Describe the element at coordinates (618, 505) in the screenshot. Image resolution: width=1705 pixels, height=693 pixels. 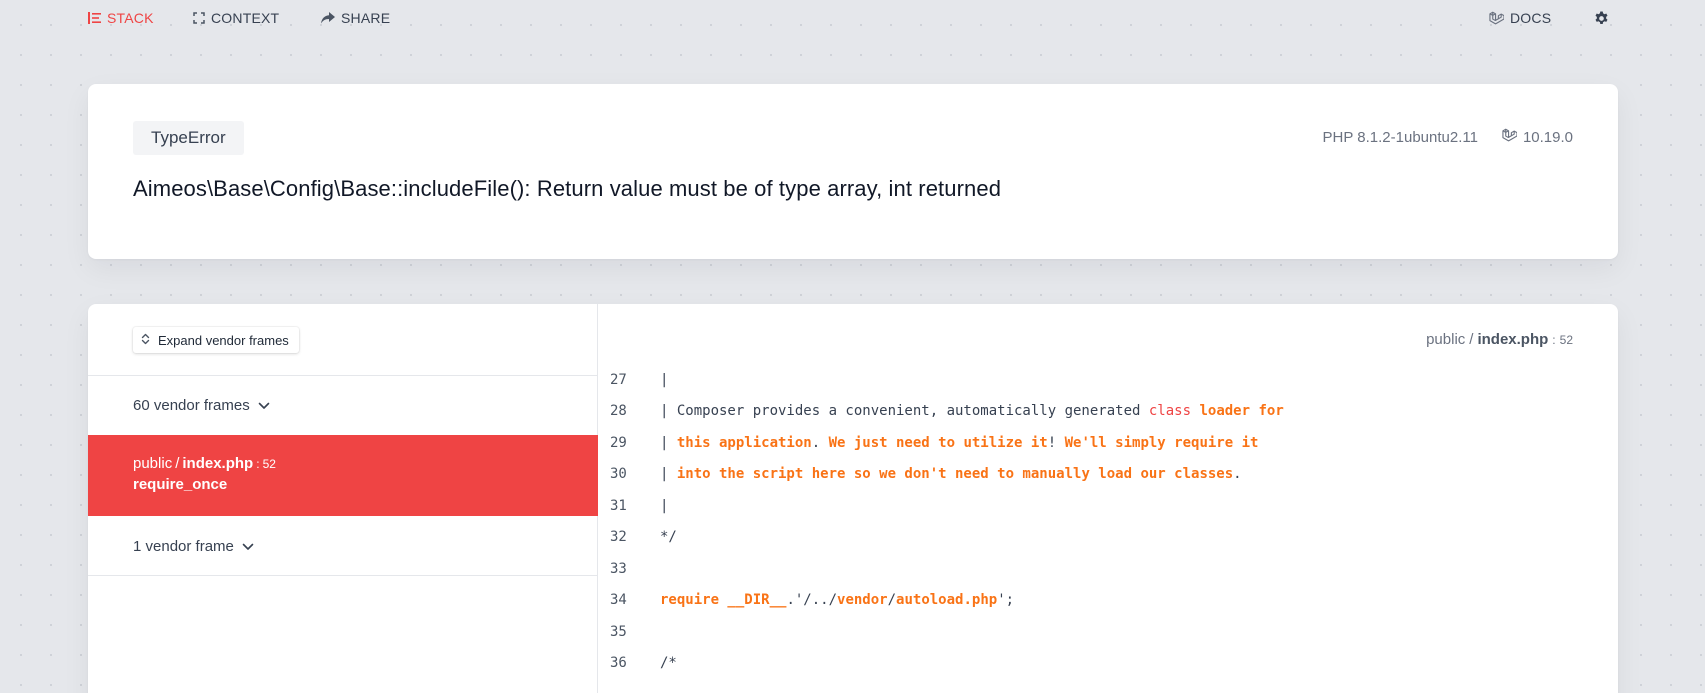
I see `line-number: 31` at that location.